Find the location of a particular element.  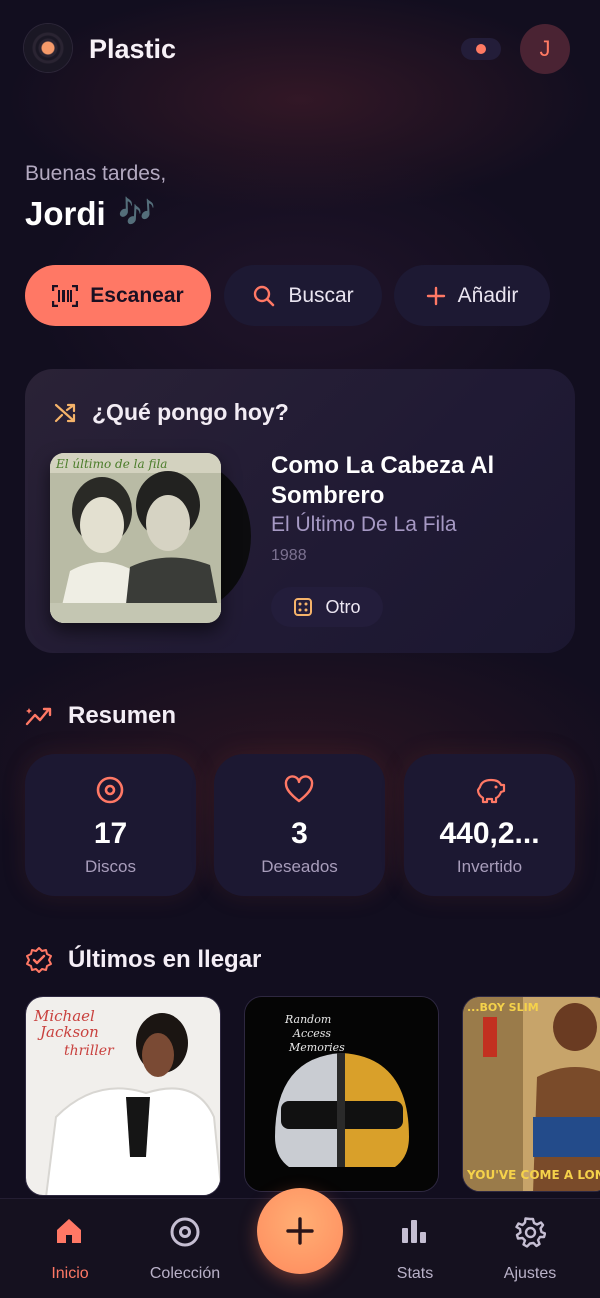

latest-album-2: Random Access Memories is located at coordinates (341, 1094).